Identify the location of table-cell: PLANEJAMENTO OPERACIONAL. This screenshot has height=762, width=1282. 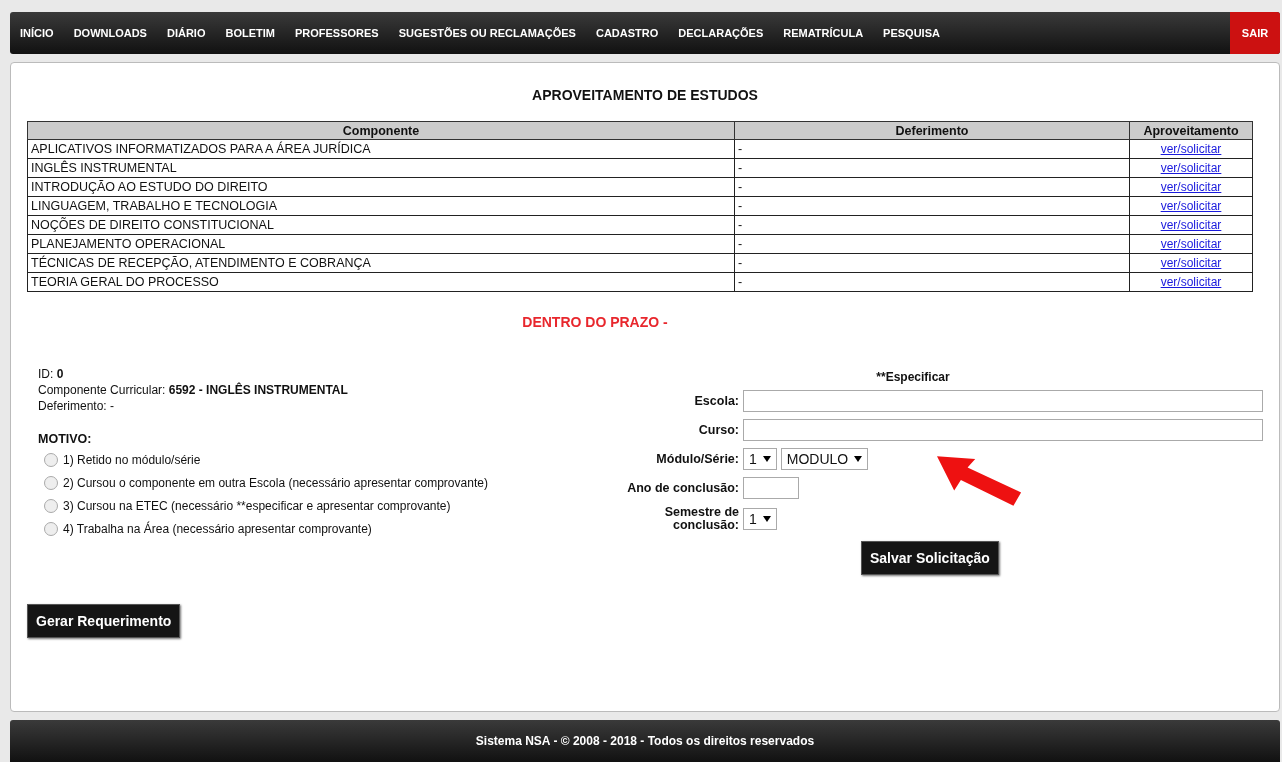
(381, 244).